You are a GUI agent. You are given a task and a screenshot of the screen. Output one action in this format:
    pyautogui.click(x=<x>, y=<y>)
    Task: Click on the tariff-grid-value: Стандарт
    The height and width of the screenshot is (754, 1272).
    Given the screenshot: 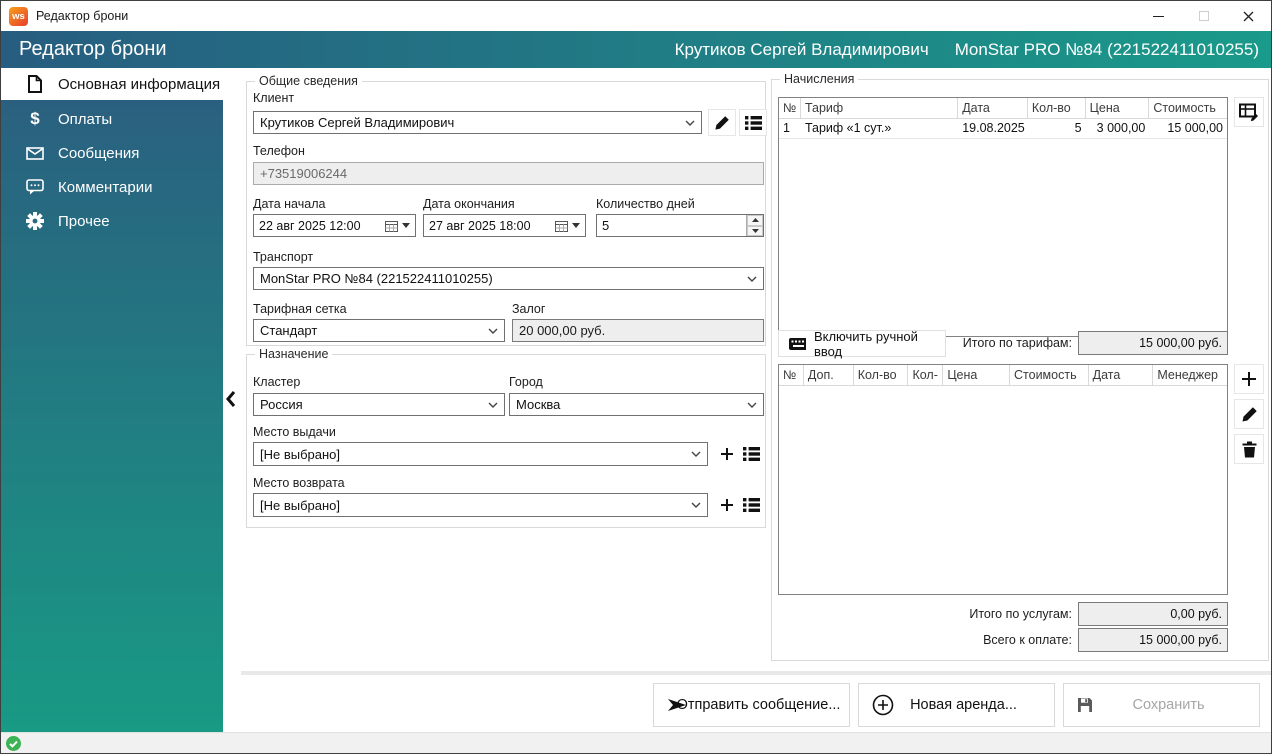 What is the action you would take?
    pyautogui.click(x=289, y=330)
    